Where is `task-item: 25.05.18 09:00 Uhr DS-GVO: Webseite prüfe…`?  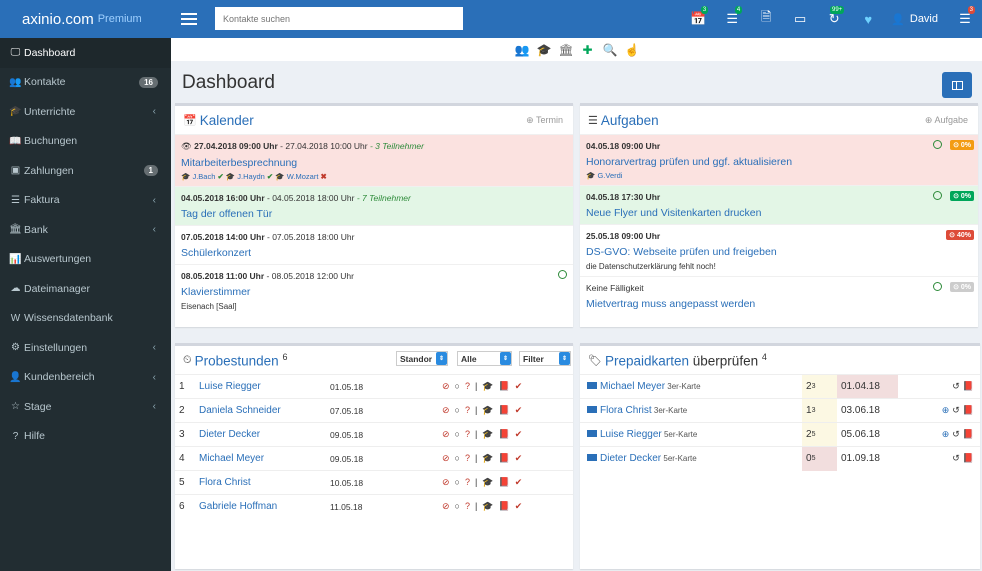 task-item: 25.05.18 09:00 Uhr DS-GVO: Webseite prüfe… is located at coordinates (779, 250).